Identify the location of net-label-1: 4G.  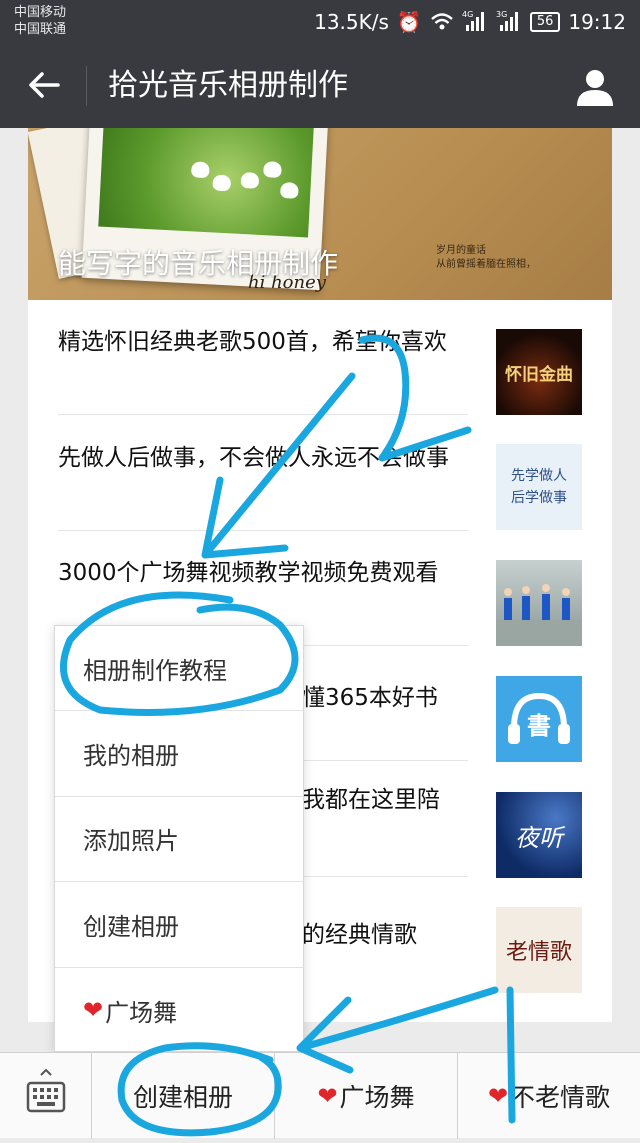
(467, 14).